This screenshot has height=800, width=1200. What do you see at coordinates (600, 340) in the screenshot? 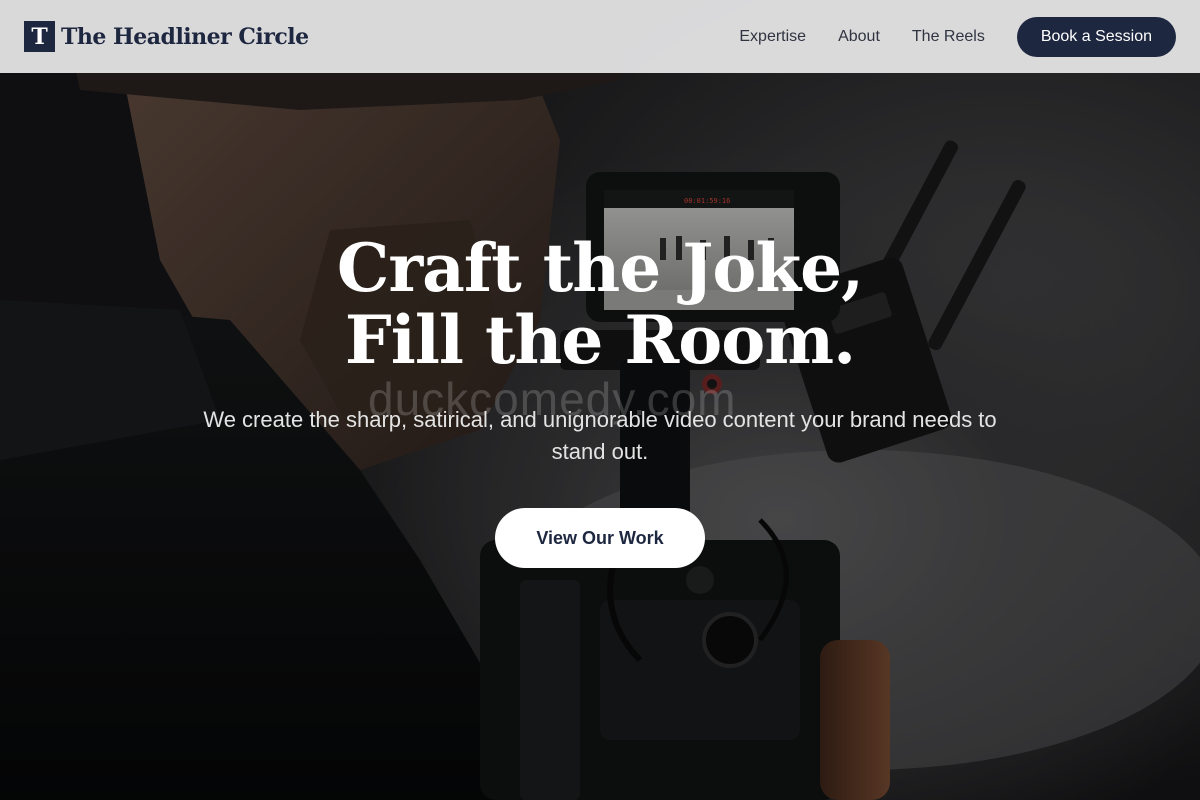
I see `hero-headline-line-2: Fill the Room.` at bounding box center [600, 340].